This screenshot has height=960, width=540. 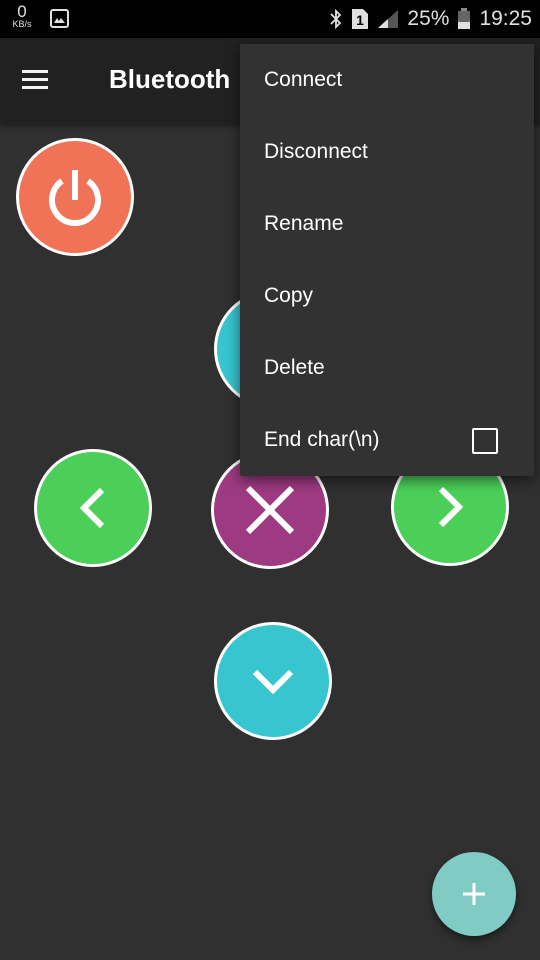 What do you see at coordinates (59, 18) in the screenshot?
I see `gallery-icon` at bounding box center [59, 18].